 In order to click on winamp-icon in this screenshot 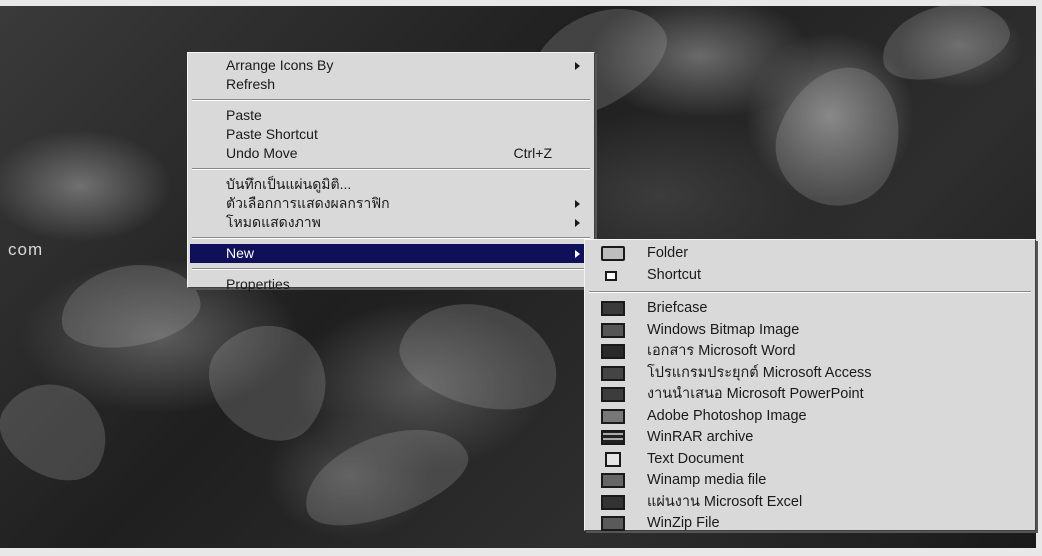, I will do `click(613, 480)`.